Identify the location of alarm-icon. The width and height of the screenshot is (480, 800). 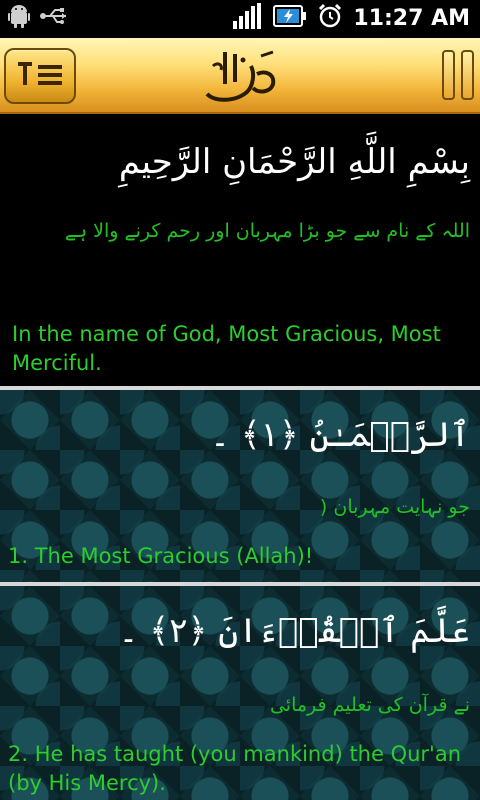
(330, 18).